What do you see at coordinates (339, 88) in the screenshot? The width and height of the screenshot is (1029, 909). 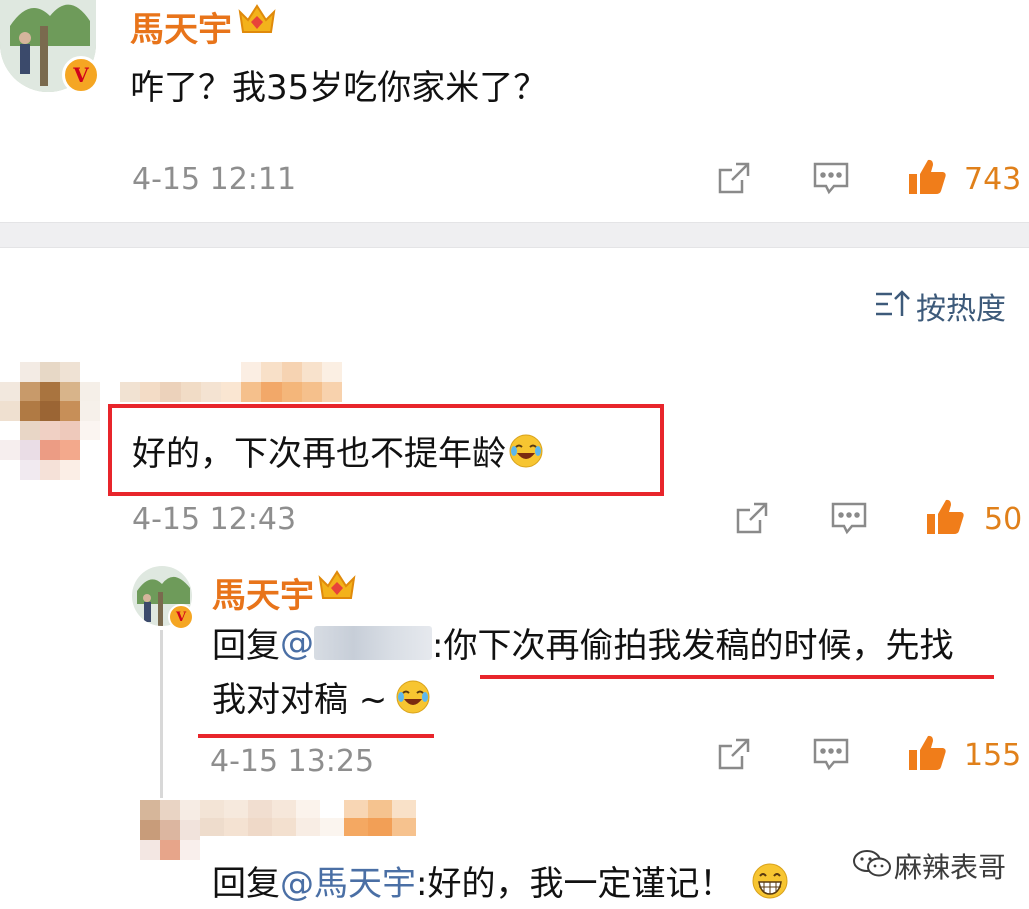 I see `comment-text: 咋了？我35岁吃你家米了？` at bounding box center [339, 88].